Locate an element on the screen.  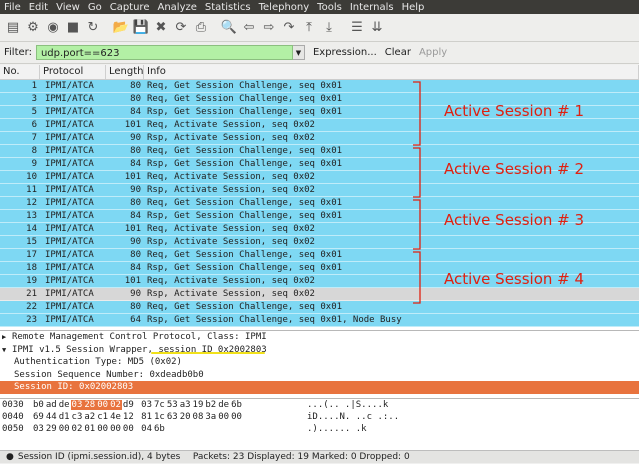
menu-file: File is located at coordinates (12, 7).